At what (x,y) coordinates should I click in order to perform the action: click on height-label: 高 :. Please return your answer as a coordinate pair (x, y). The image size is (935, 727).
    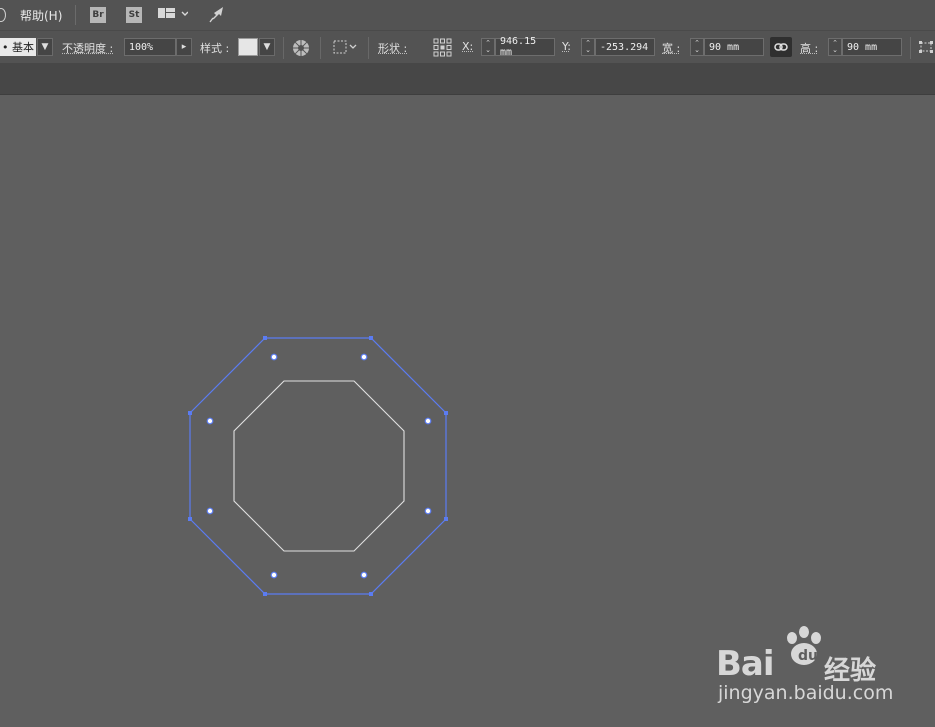
    Looking at the image, I should click on (809, 48).